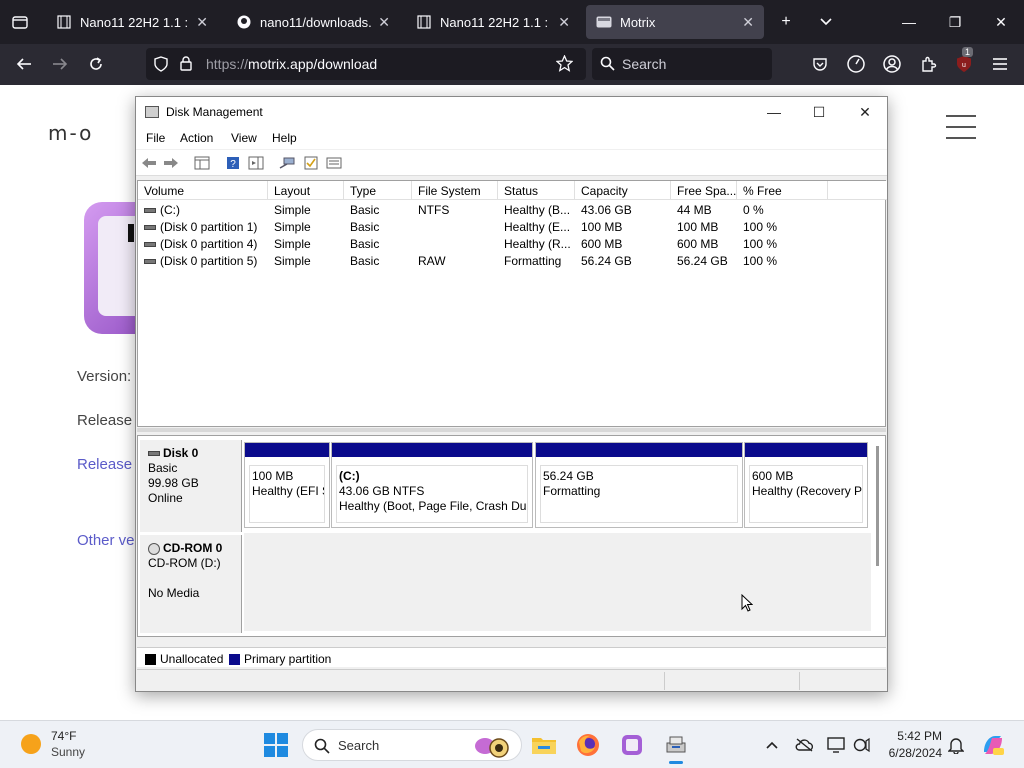 The image size is (1024, 768). I want to click on drive-icon, so click(150, 262).